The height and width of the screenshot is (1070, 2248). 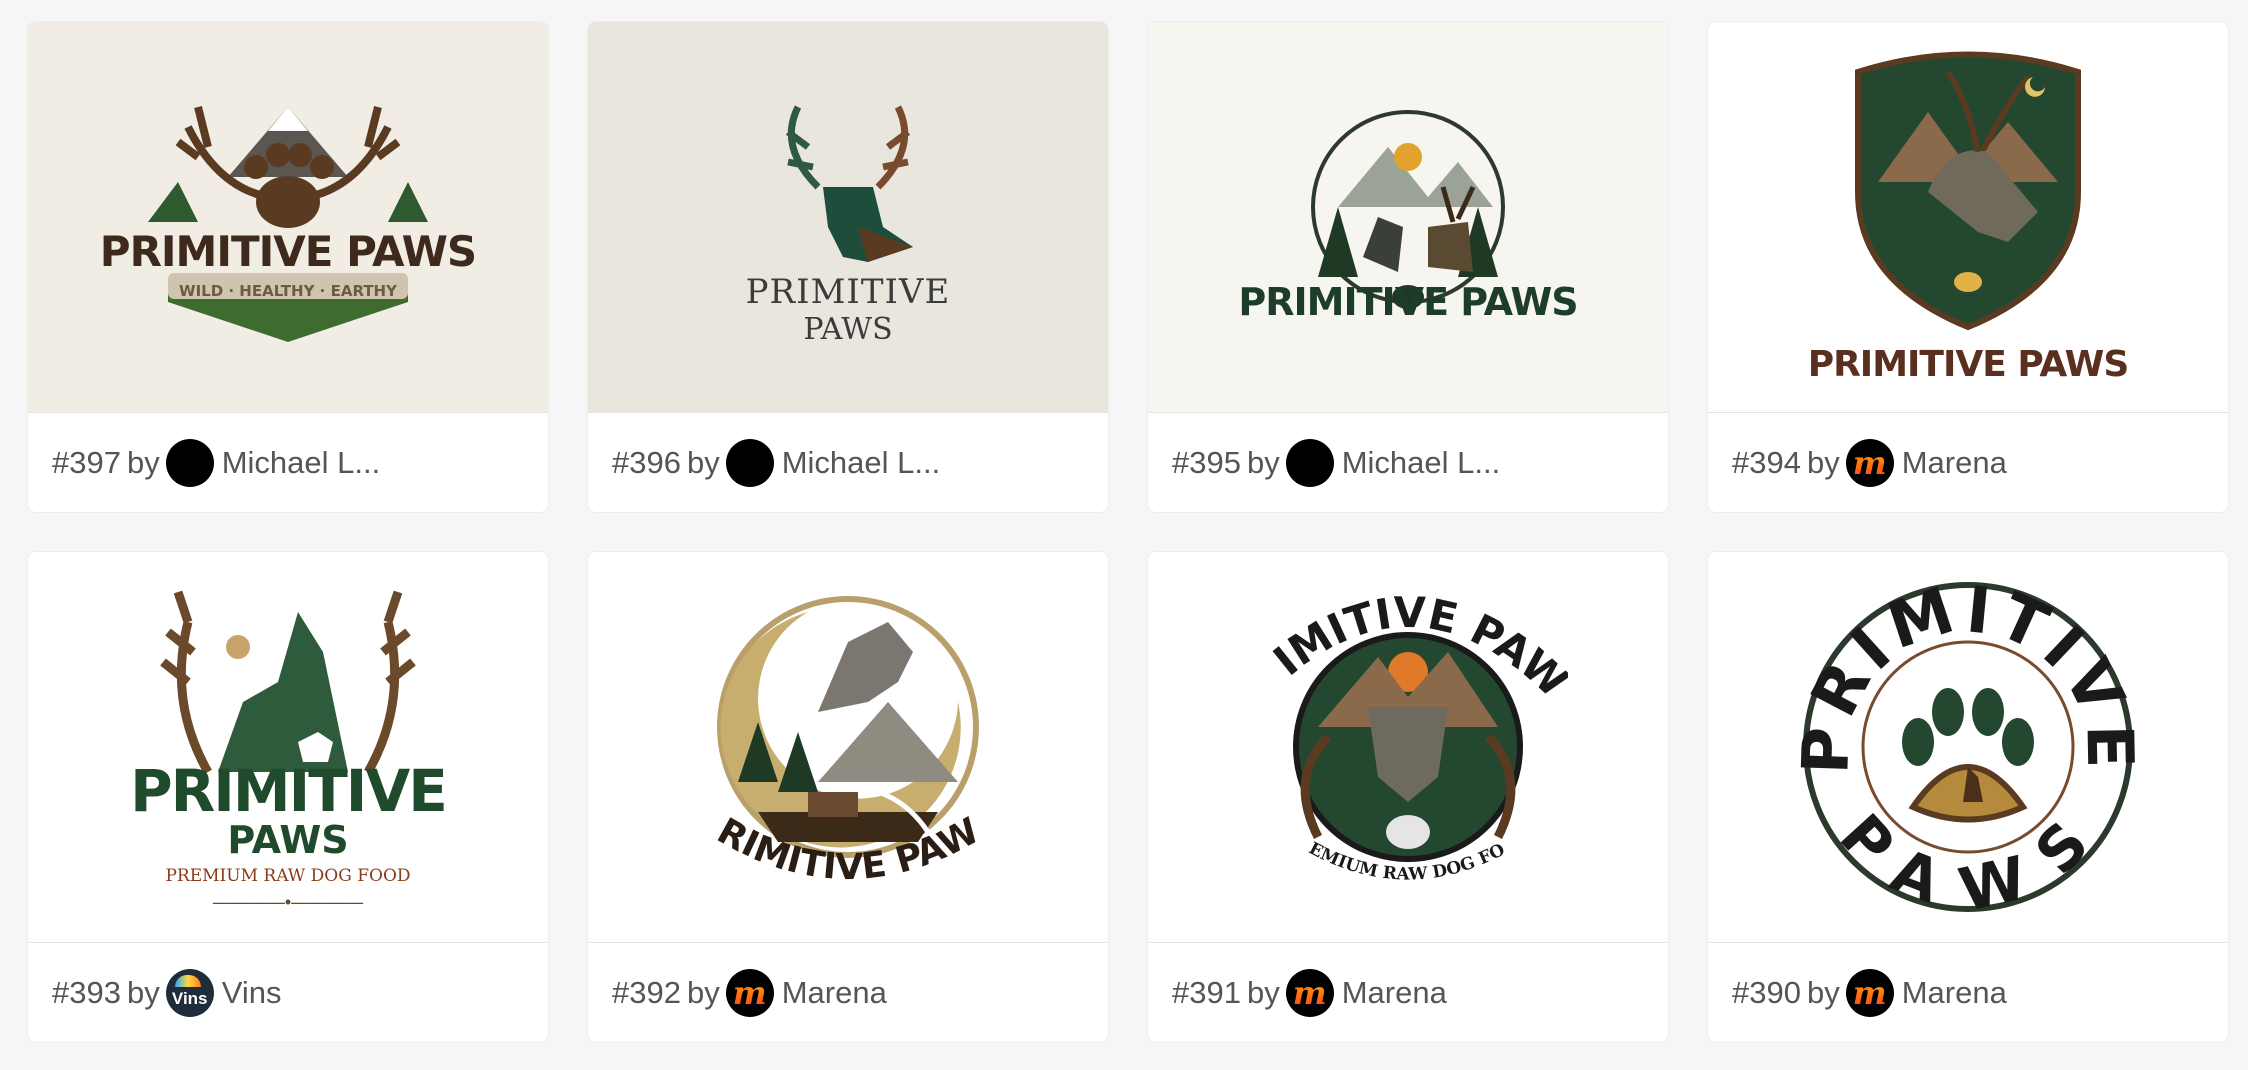 What do you see at coordinates (288, 682) in the screenshot?
I see `logo-howling-wolf-antlers-image` at bounding box center [288, 682].